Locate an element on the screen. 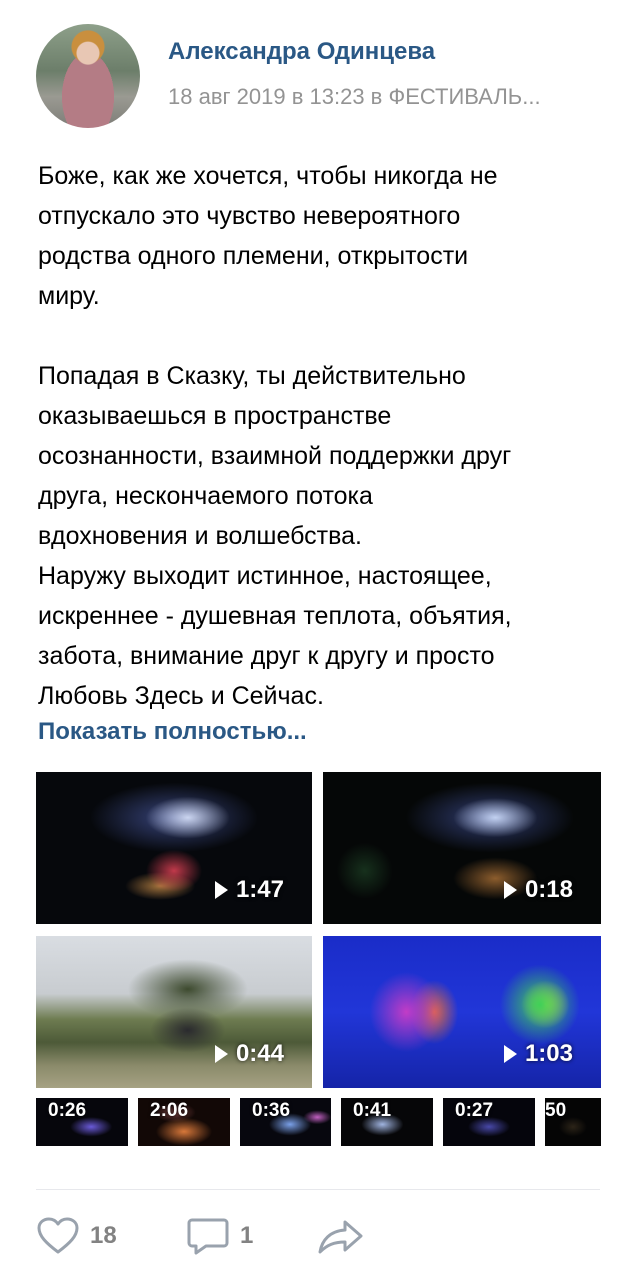  author-name: Александра Одинцева is located at coordinates (301, 52).